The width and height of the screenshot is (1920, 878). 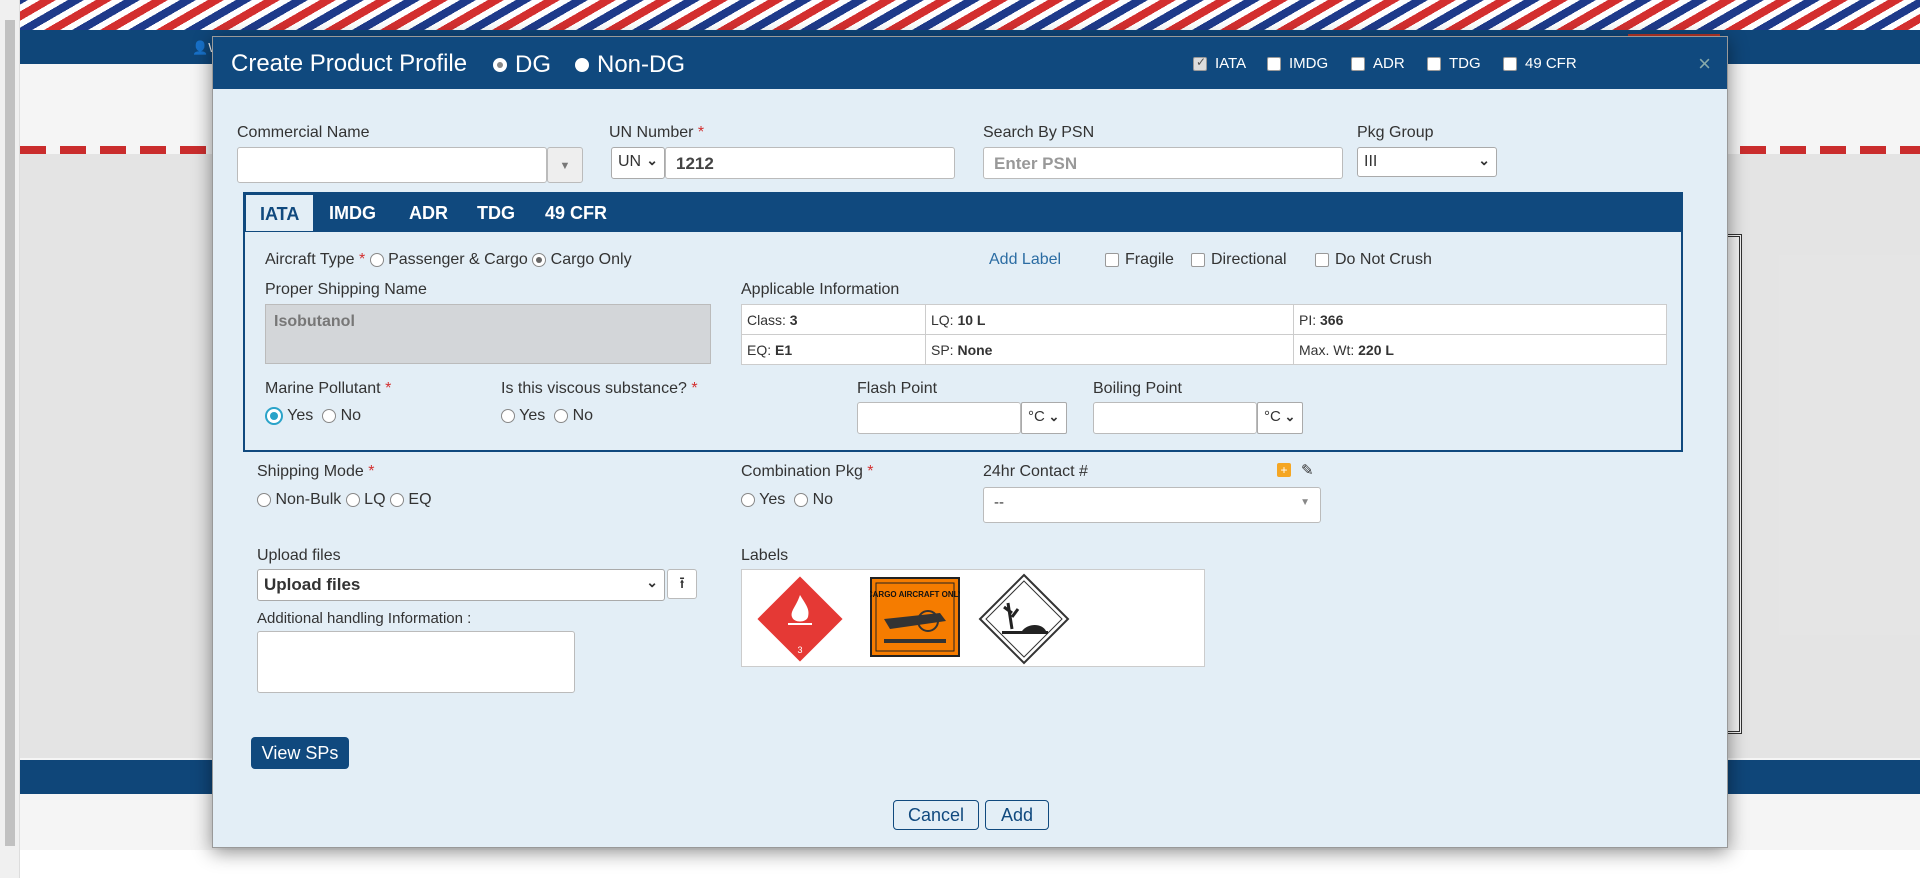 What do you see at coordinates (807, 471) in the screenshot?
I see `combination-pkg-label: Combination Pkg *` at bounding box center [807, 471].